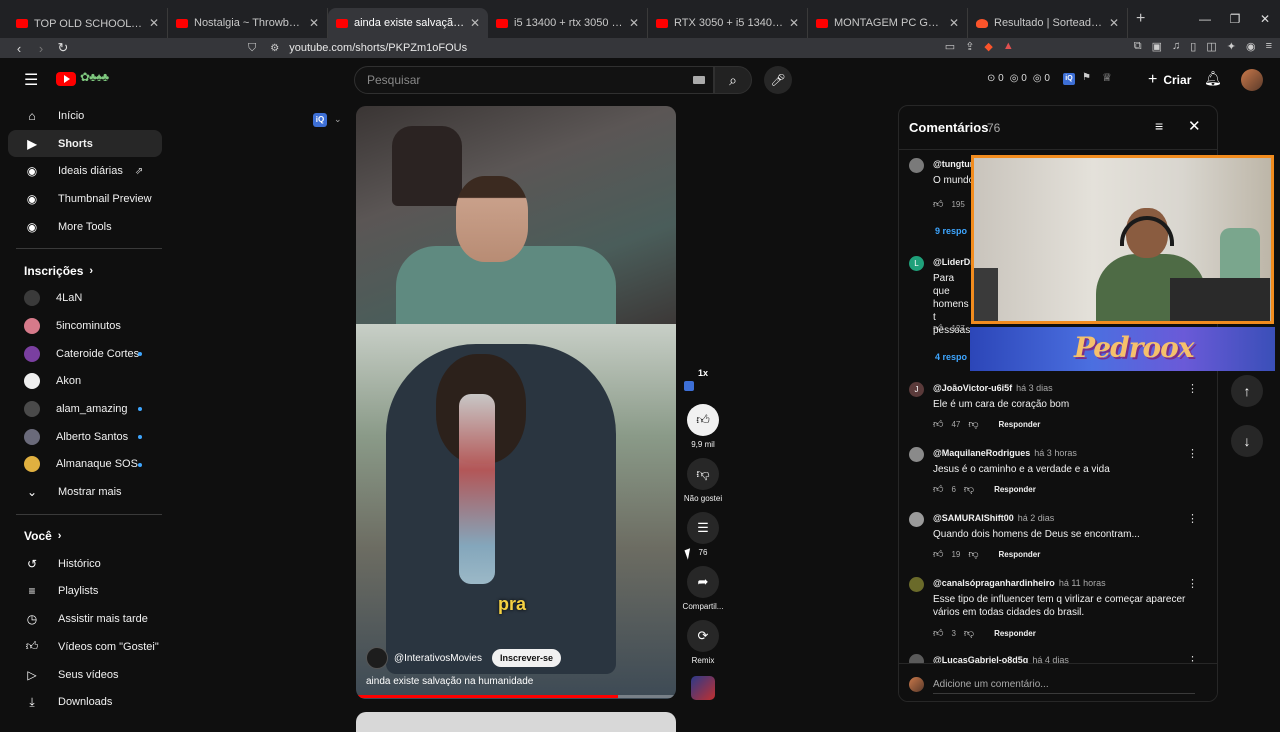  I want to click on comment-author: @tungtun, so click(954, 164).